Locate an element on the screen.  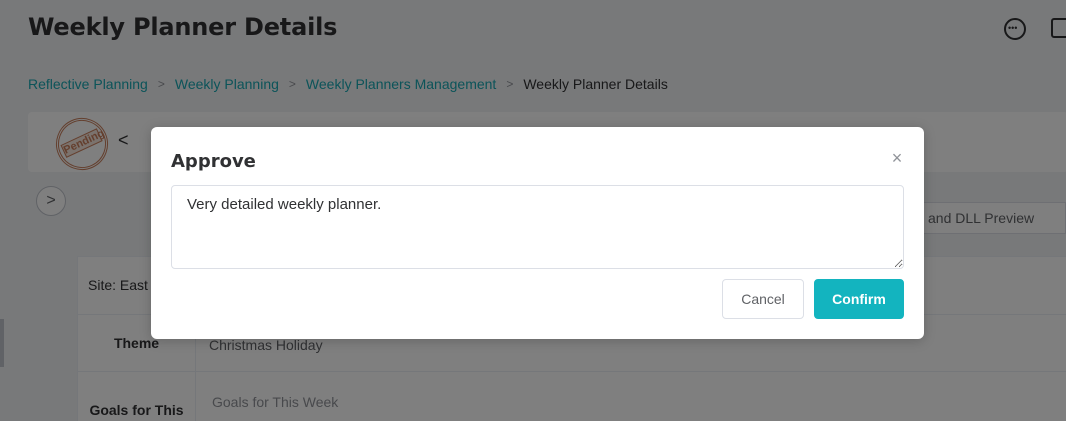
dialog-title: Approve is located at coordinates (213, 161).